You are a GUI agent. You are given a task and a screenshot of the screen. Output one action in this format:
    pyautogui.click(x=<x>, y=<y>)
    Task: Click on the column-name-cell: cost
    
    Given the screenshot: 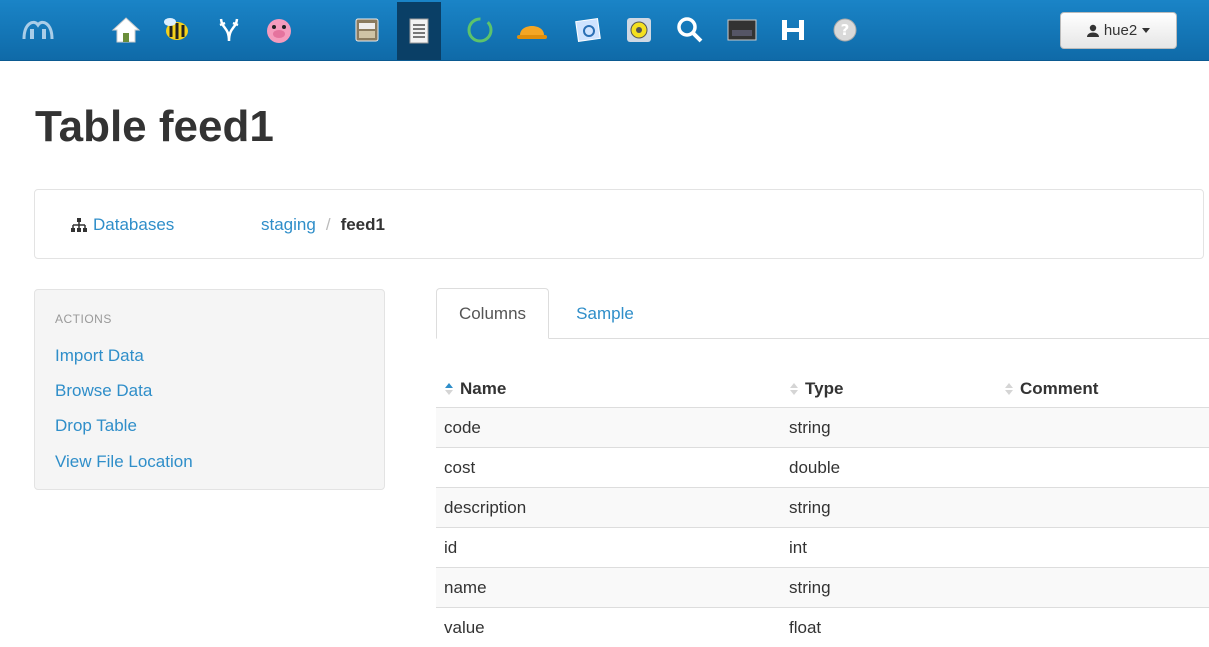 What is the action you would take?
    pyautogui.click(x=608, y=468)
    